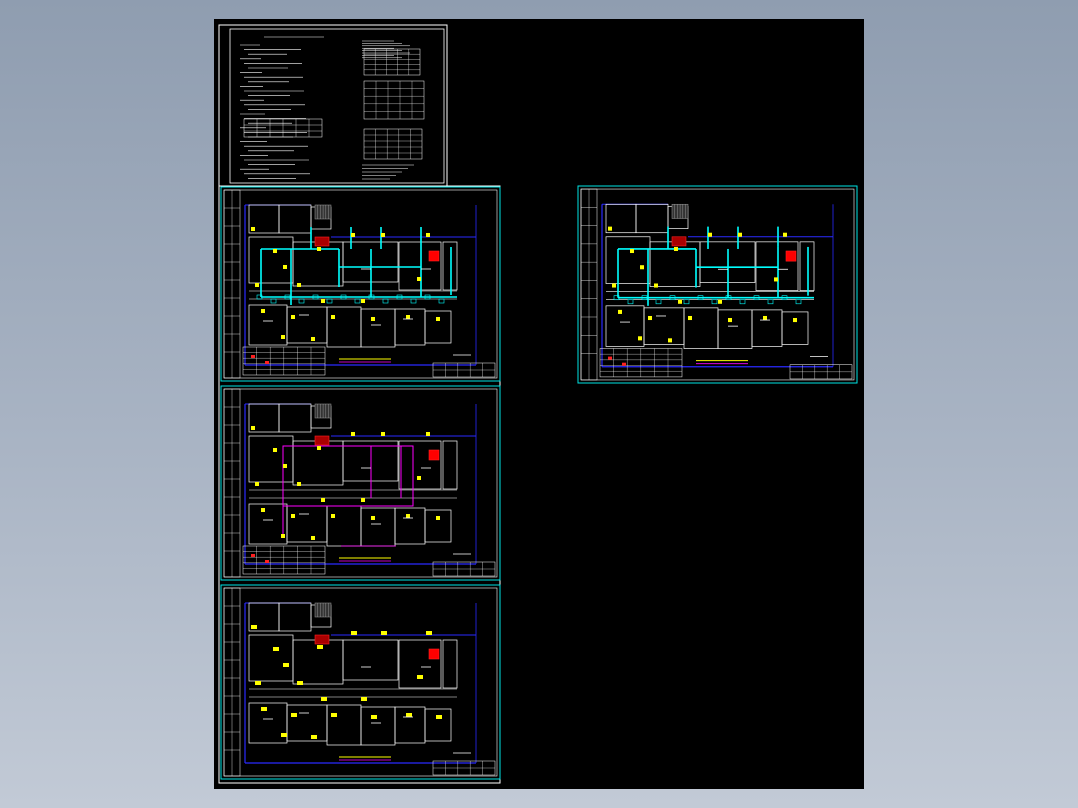 This screenshot has width=1078, height=808. Describe the element at coordinates (393, 110) in the screenshot. I see `notes-right-column` at that location.